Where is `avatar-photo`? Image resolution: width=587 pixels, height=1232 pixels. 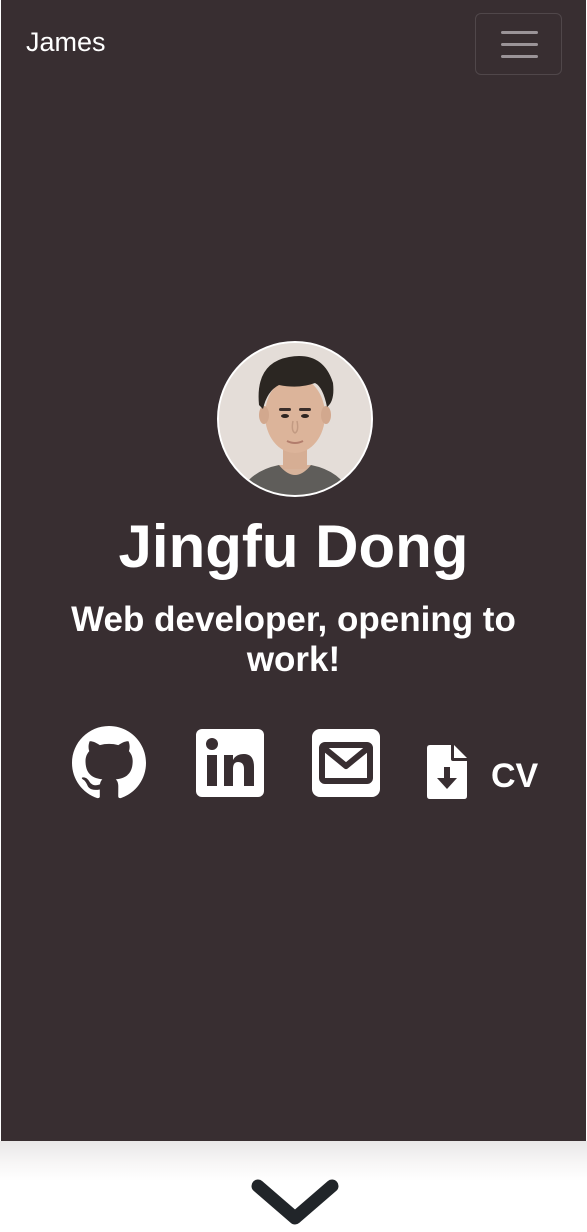 avatar-photo is located at coordinates (295, 419).